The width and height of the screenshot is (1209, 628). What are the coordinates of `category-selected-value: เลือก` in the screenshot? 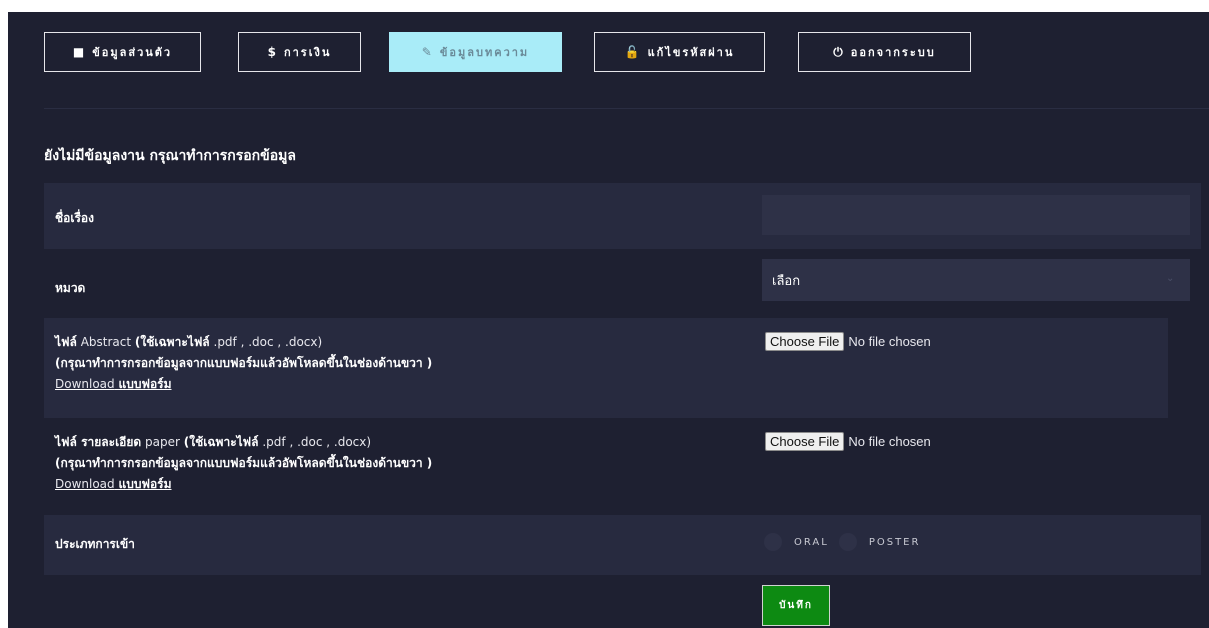 It's located at (786, 281).